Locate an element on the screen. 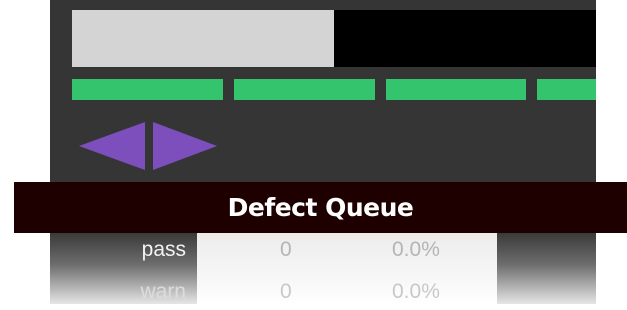 The width and height of the screenshot is (627, 310). row-label: warn is located at coordinates (163, 291).